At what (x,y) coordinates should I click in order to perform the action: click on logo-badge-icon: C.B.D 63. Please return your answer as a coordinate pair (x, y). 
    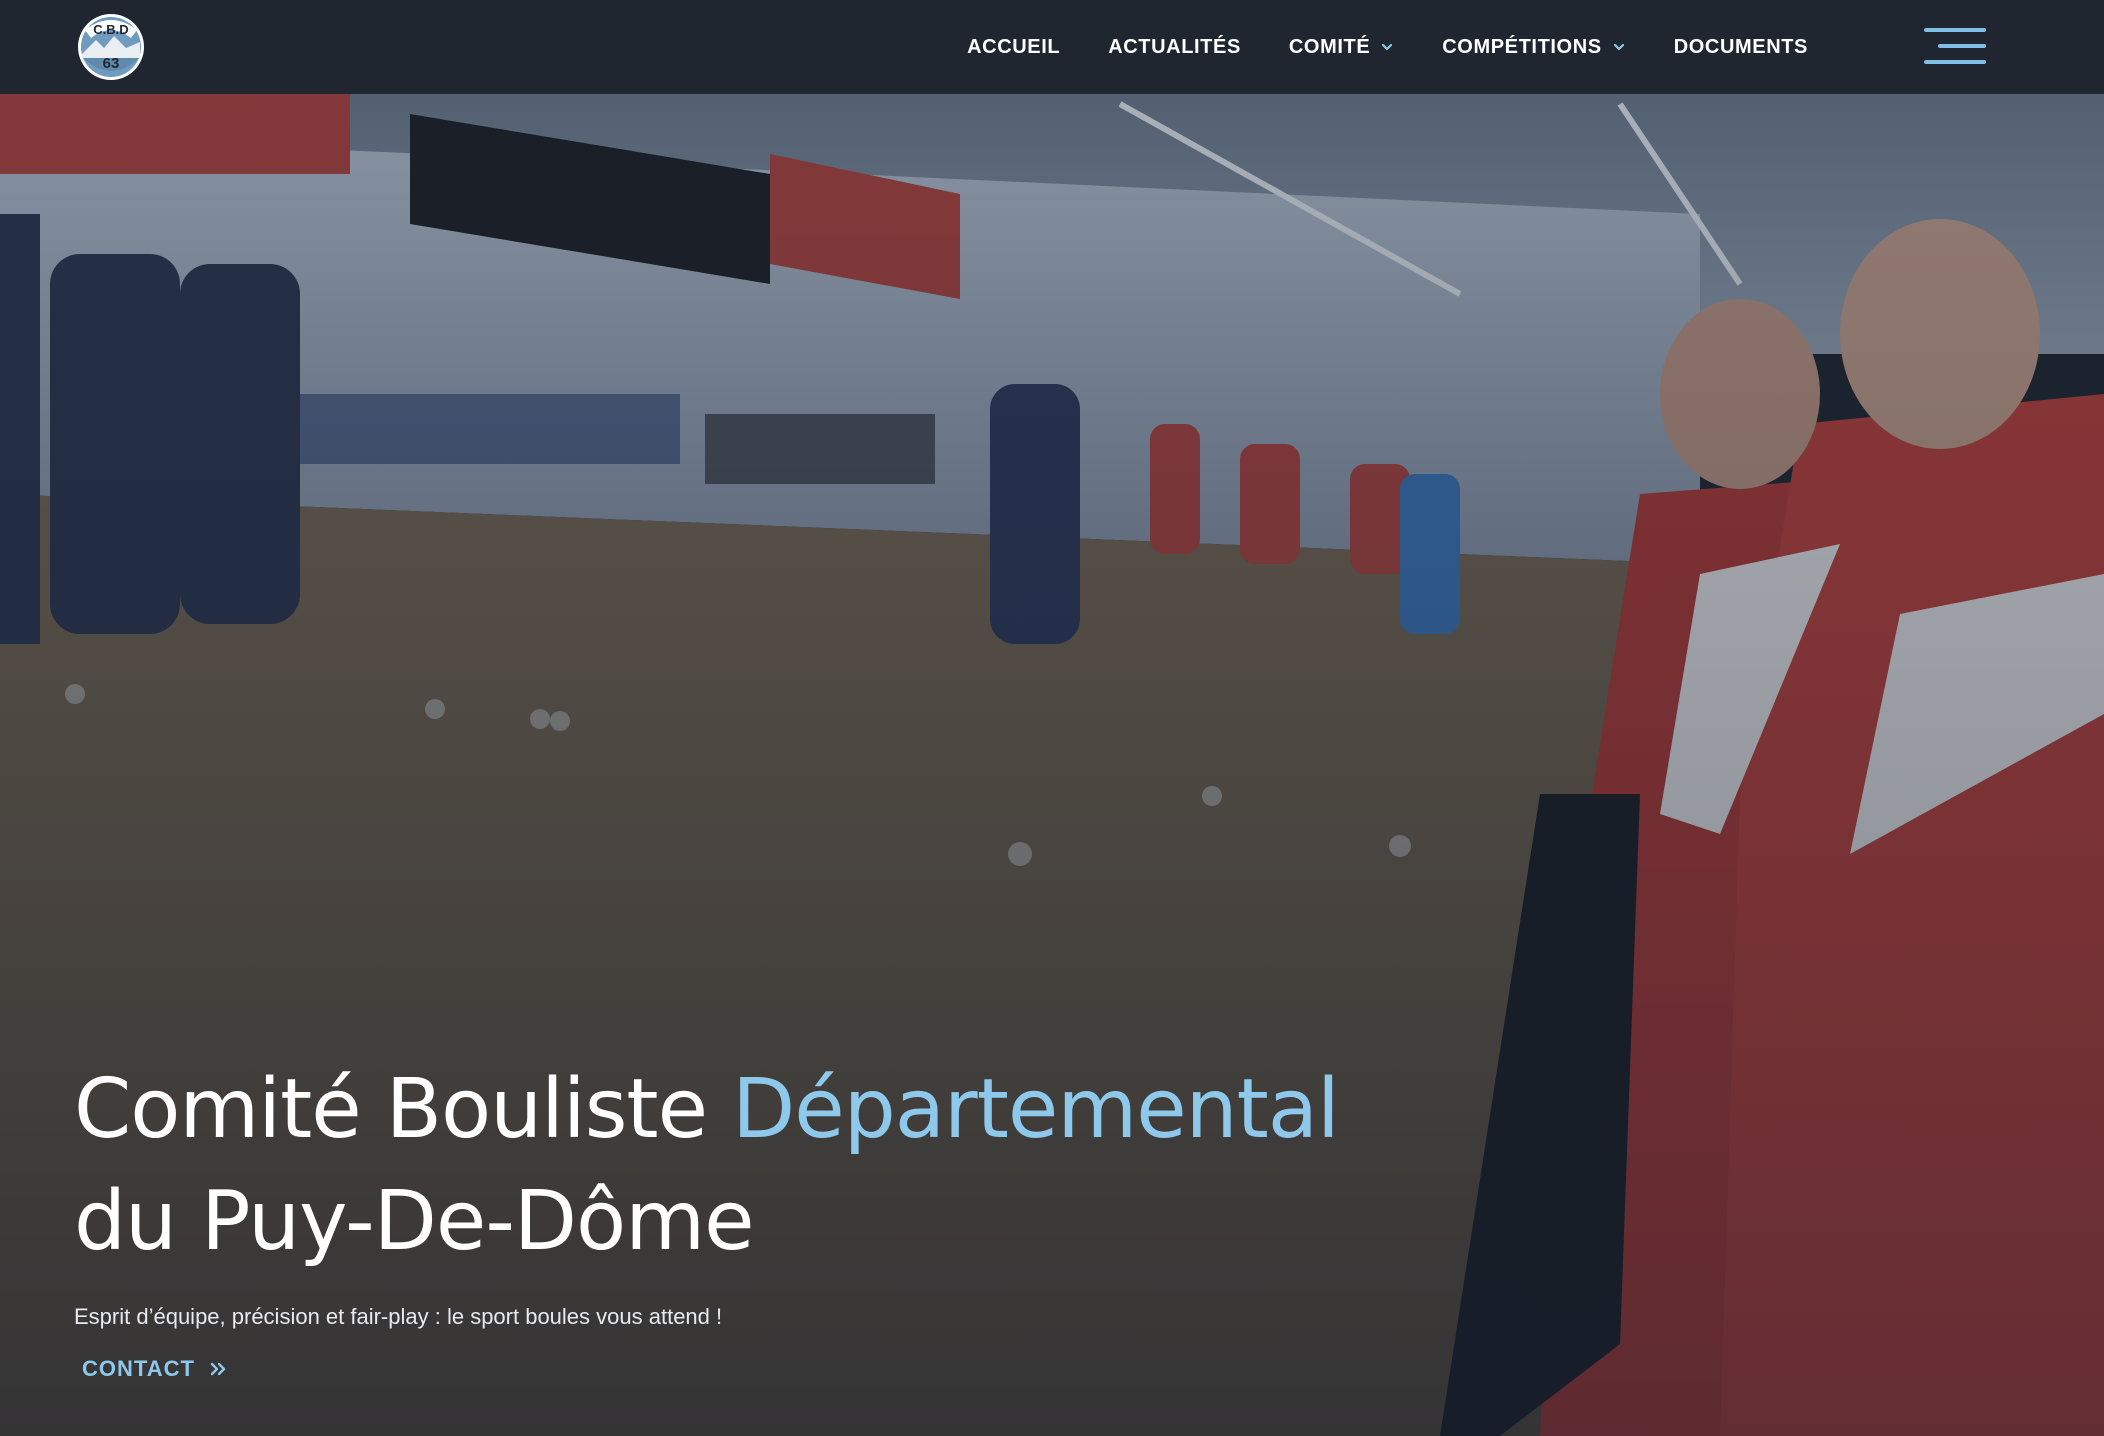
    Looking at the image, I should click on (111, 47).